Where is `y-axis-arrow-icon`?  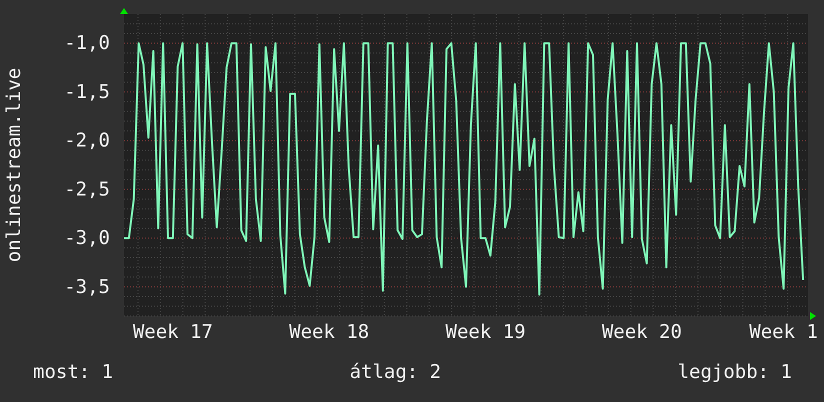 y-axis-arrow-icon is located at coordinates (124, 11).